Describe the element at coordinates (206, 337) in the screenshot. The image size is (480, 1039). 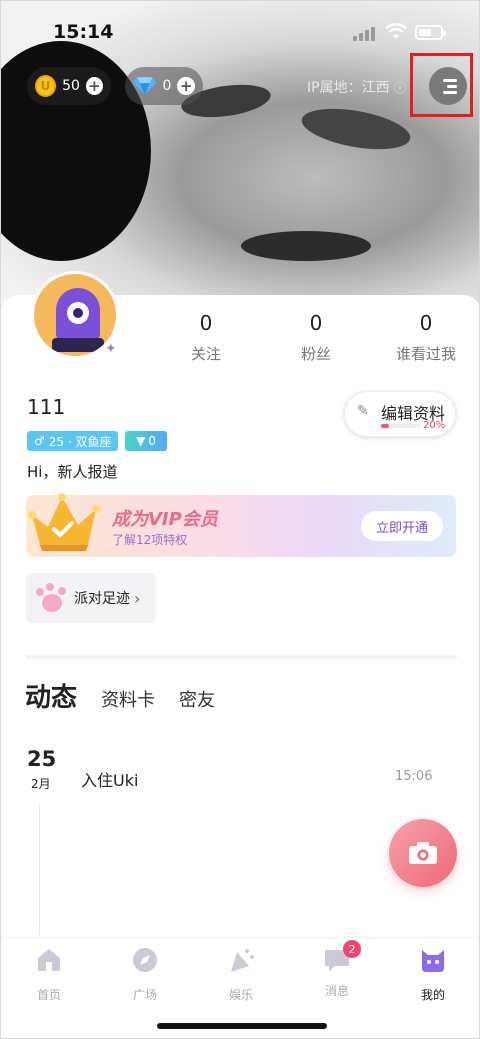
I see `stat-following: 0 关注` at that location.